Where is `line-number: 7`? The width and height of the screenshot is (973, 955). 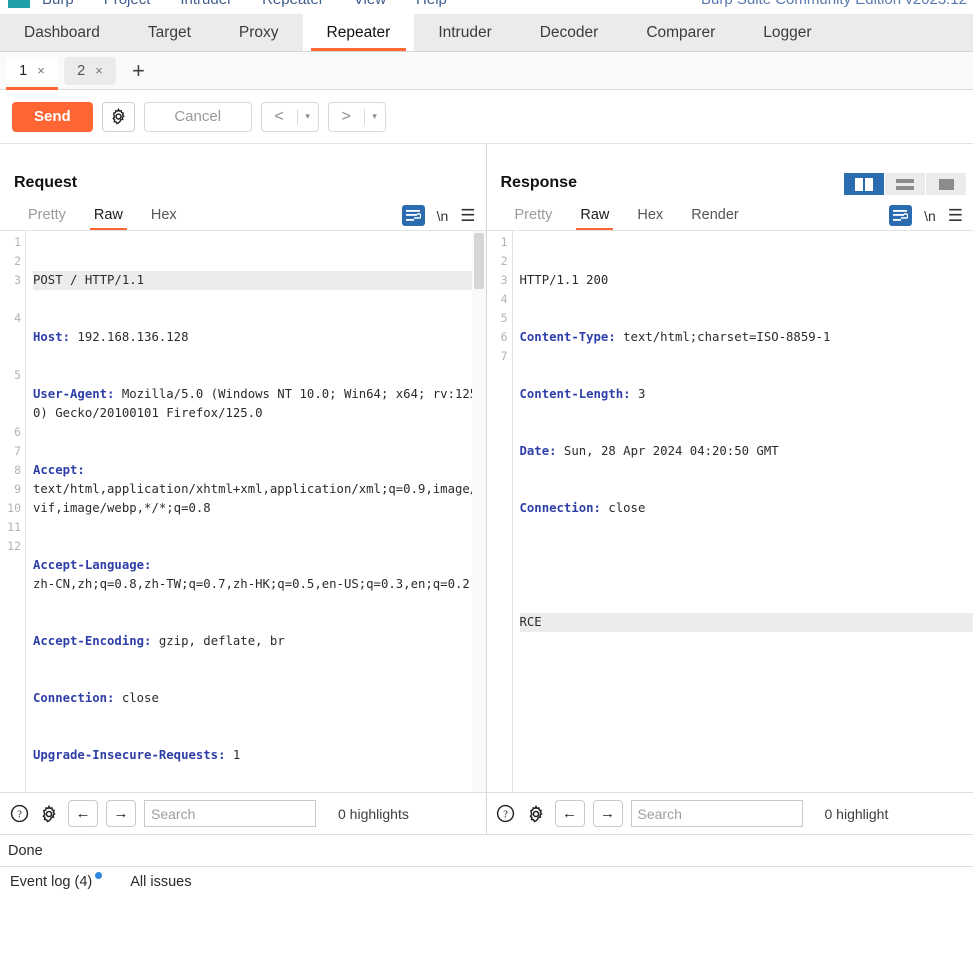
line-number: 7 is located at coordinates (17, 451).